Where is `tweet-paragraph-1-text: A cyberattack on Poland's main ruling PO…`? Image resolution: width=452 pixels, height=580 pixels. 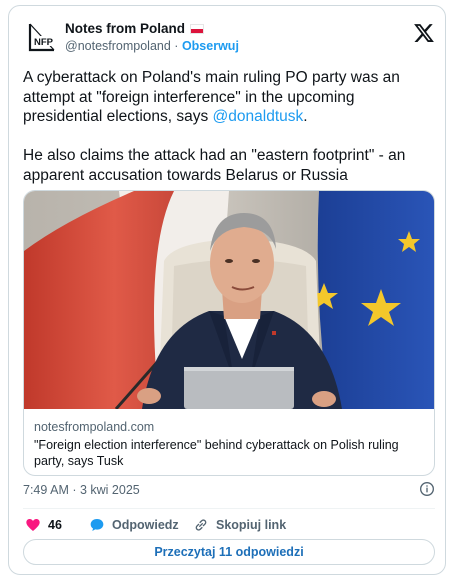
tweet-paragraph-1-text: A cyberattack on Poland's main ruling PO… is located at coordinates (211, 97).